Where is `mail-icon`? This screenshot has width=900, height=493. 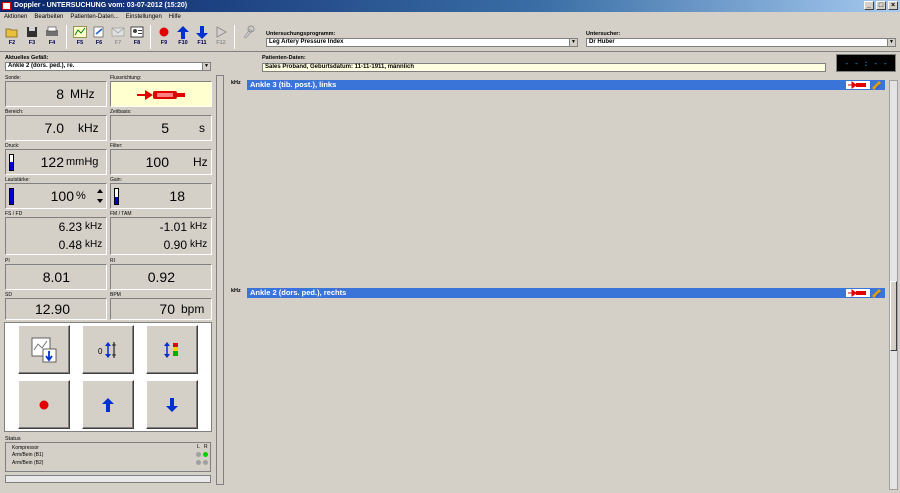
mail-icon is located at coordinates (118, 32).